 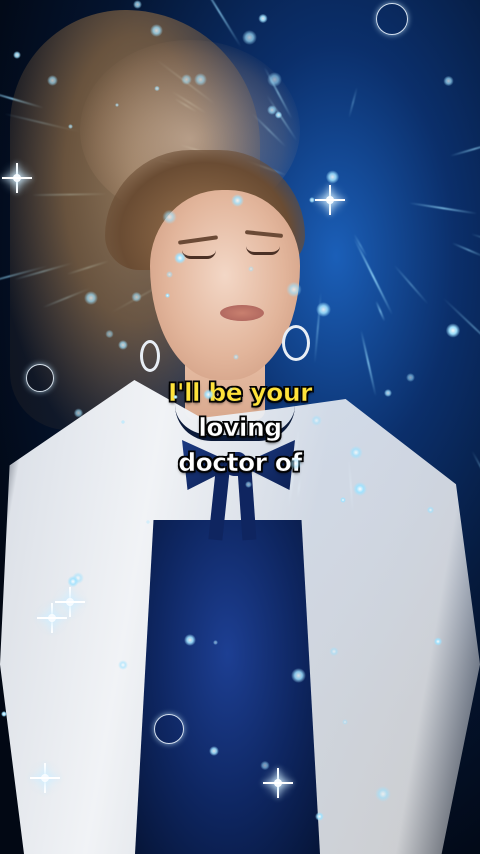 What do you see at coordinates (150, 356) in the screenshot?
I see `earring-left` at bounding box center [150, 356].